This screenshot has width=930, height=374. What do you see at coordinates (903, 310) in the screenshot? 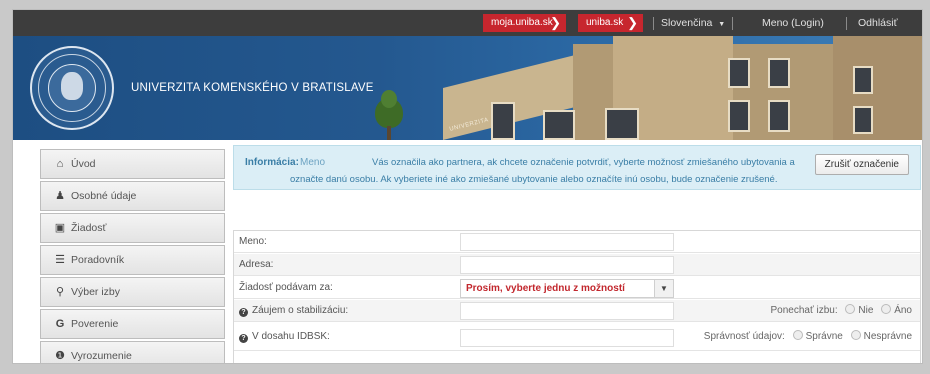
I see `radio-ano-label: Áno` at bounding box center [903, 310].